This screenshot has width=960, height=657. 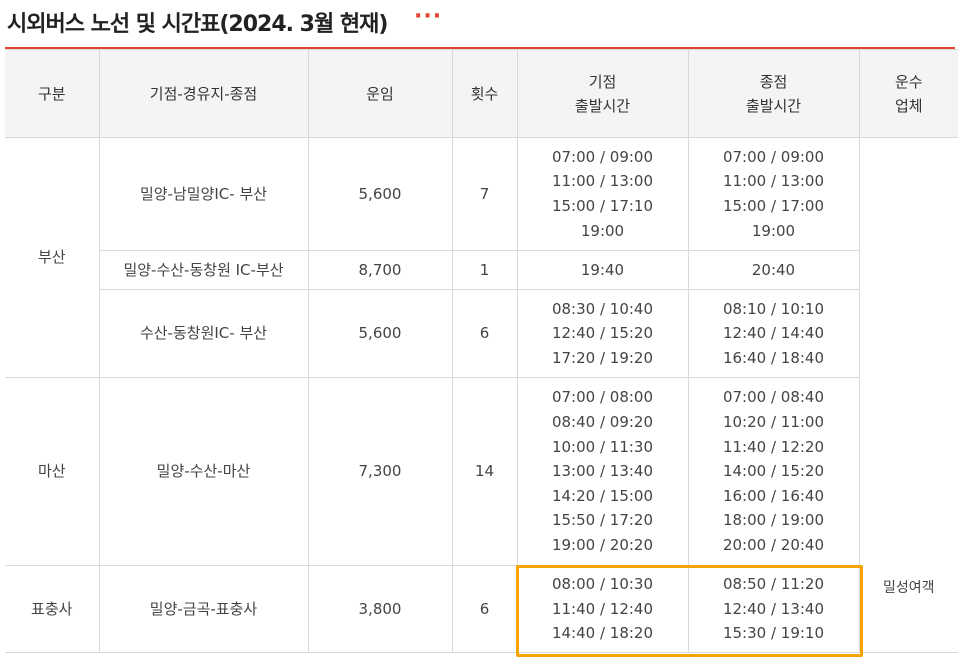 I want to click on page-title: 시외버스 노선 및 시간표(2024. 3월 현재), so click(x=197, y=24).